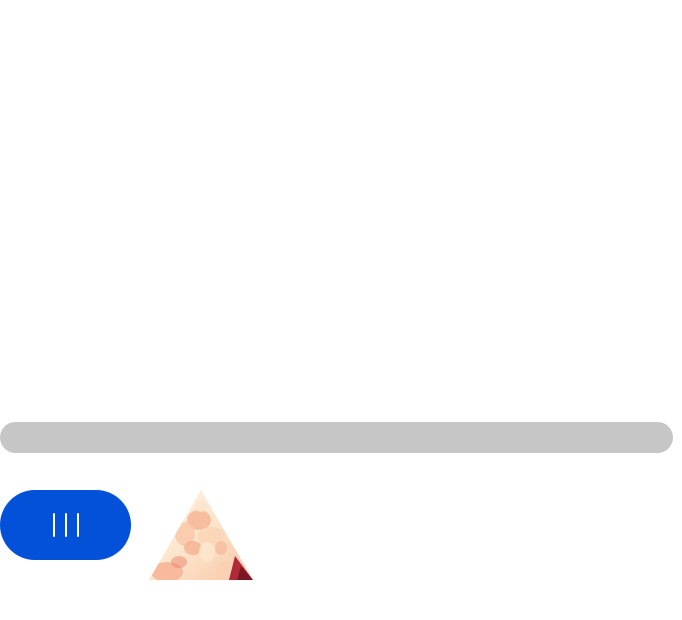 Image resolution: width=682 pixels, height=620 pixels. I want to click on menu-button, so click(65, 525).